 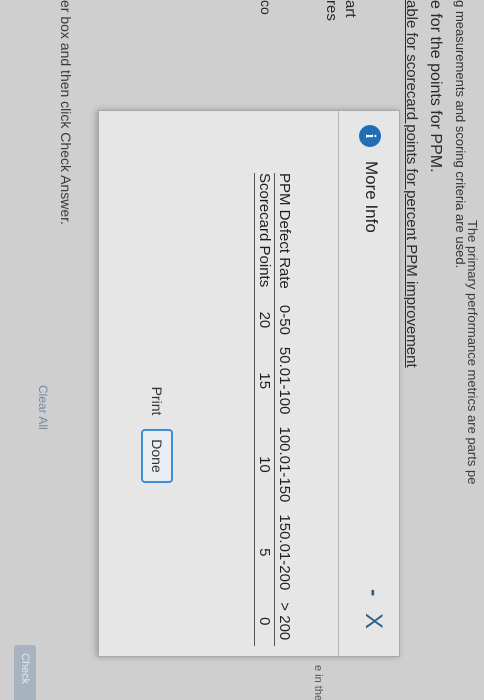 I want to click on answer-instruction: er box and then click Check Answer., so click(x=66, y=112).